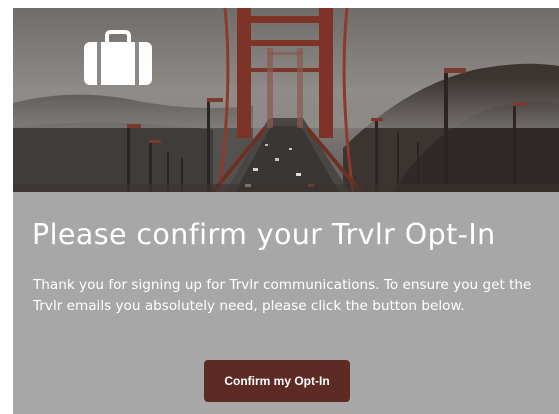 This screenshot has width=559, height=414. What do you see at coordinates (118, 57) in the screenshot?
I see `briefcase-icon` at bounding box center [118, 57].